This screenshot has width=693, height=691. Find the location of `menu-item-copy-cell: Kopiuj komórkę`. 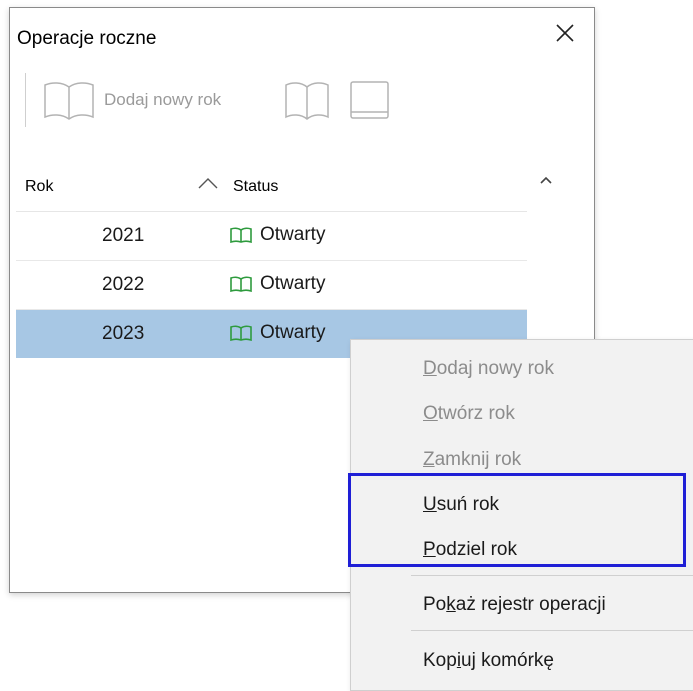

menu-item-copy-cell: Kopiuj komórkę is located at coordinates (488, 661).